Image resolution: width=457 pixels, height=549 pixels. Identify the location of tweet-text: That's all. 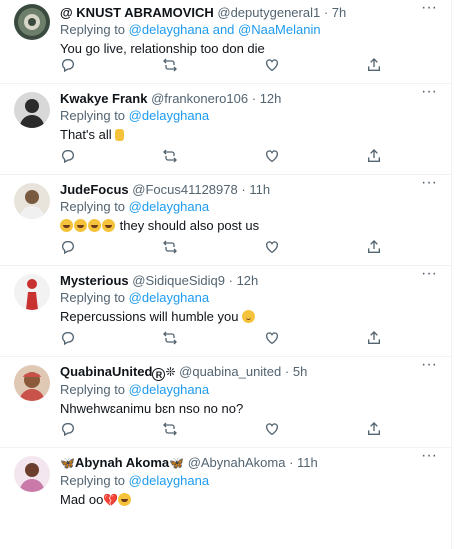
(86, 134).